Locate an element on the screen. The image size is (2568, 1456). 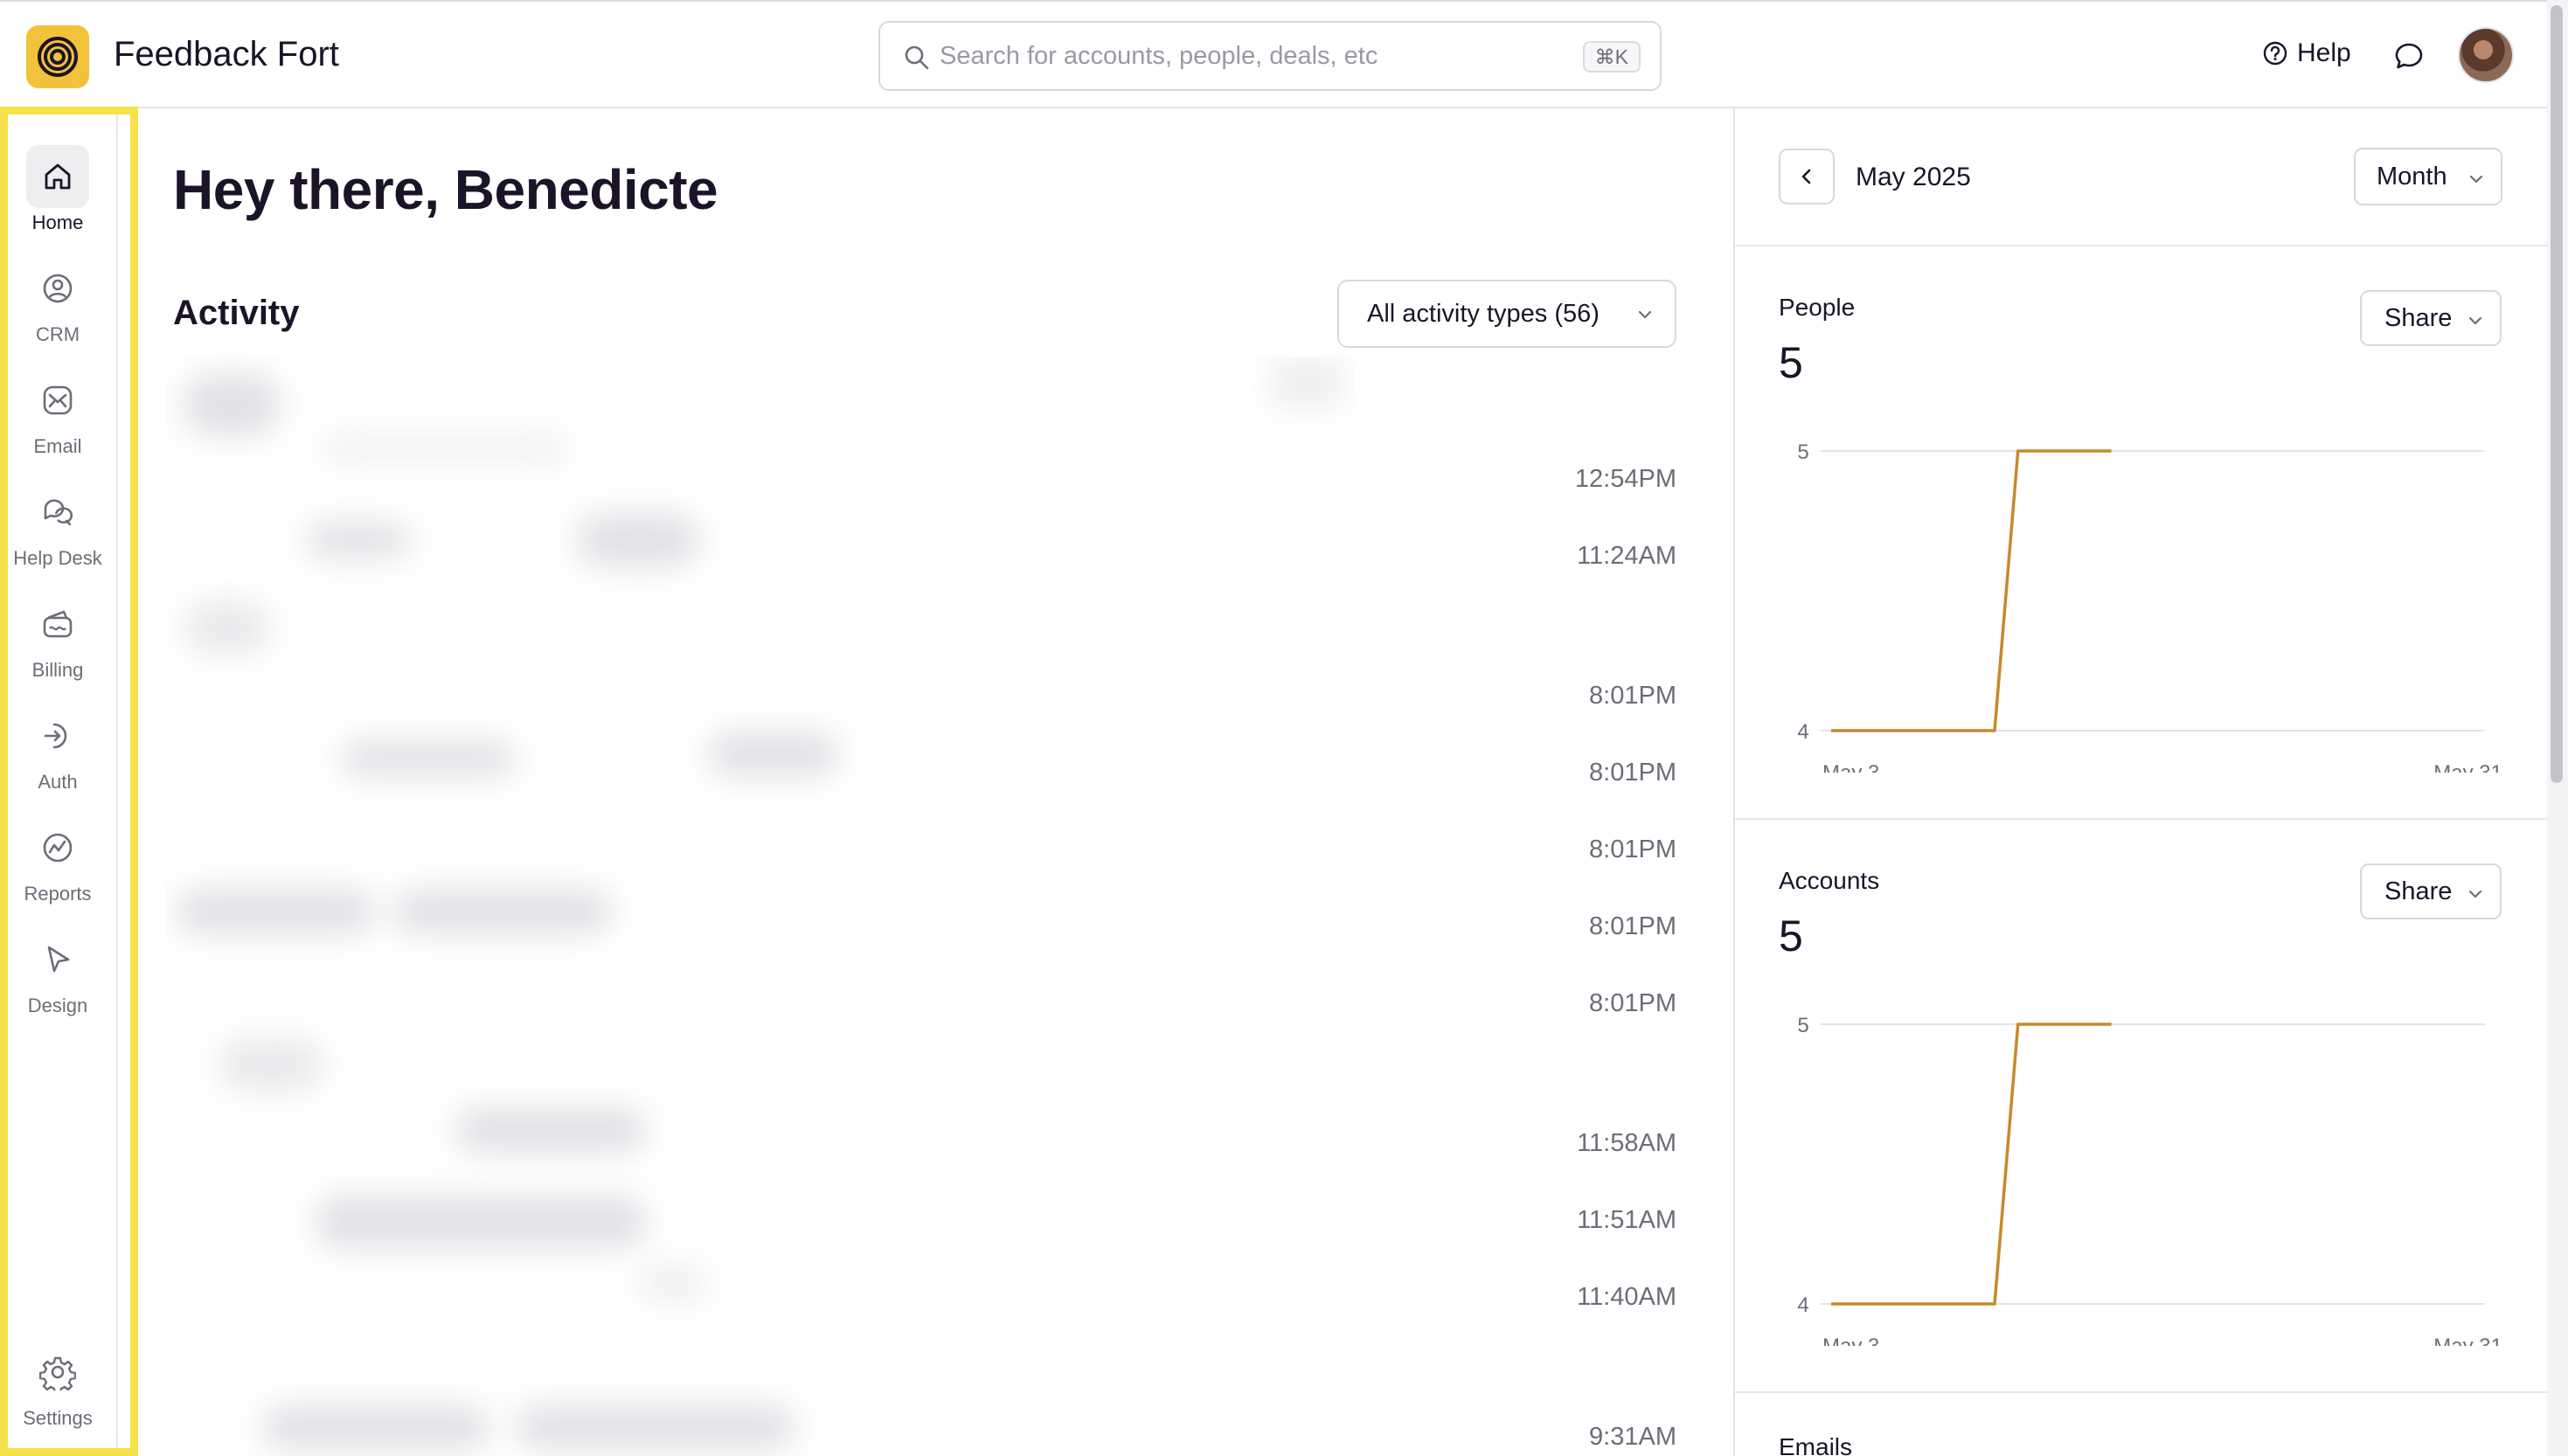
wallet-icon is located at coordinates (57, 624).